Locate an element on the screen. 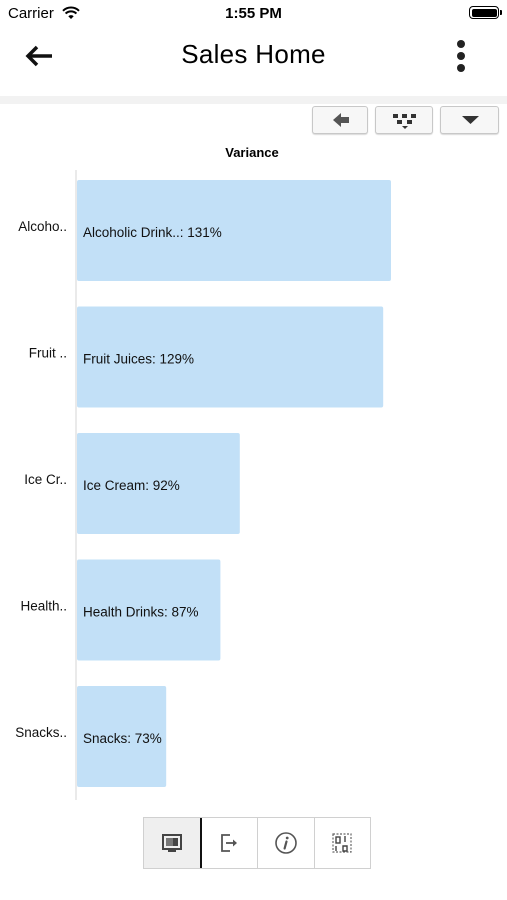  grid-dropdown-icon is located at coordinates (404, 121).